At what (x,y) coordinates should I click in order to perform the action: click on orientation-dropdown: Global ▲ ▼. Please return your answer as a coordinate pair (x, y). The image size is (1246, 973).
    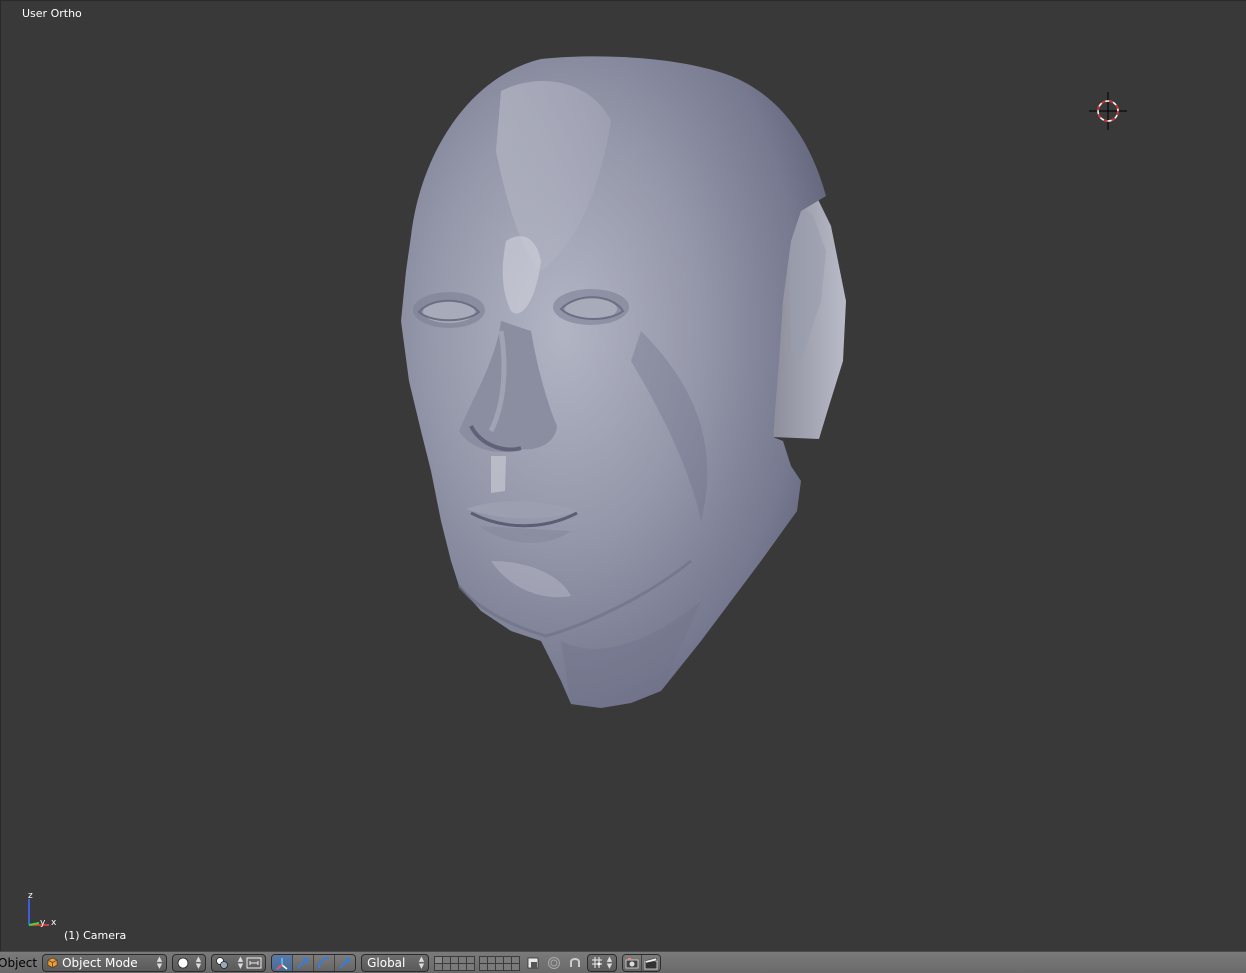
    Looking at the image, I should click on (395, 962).